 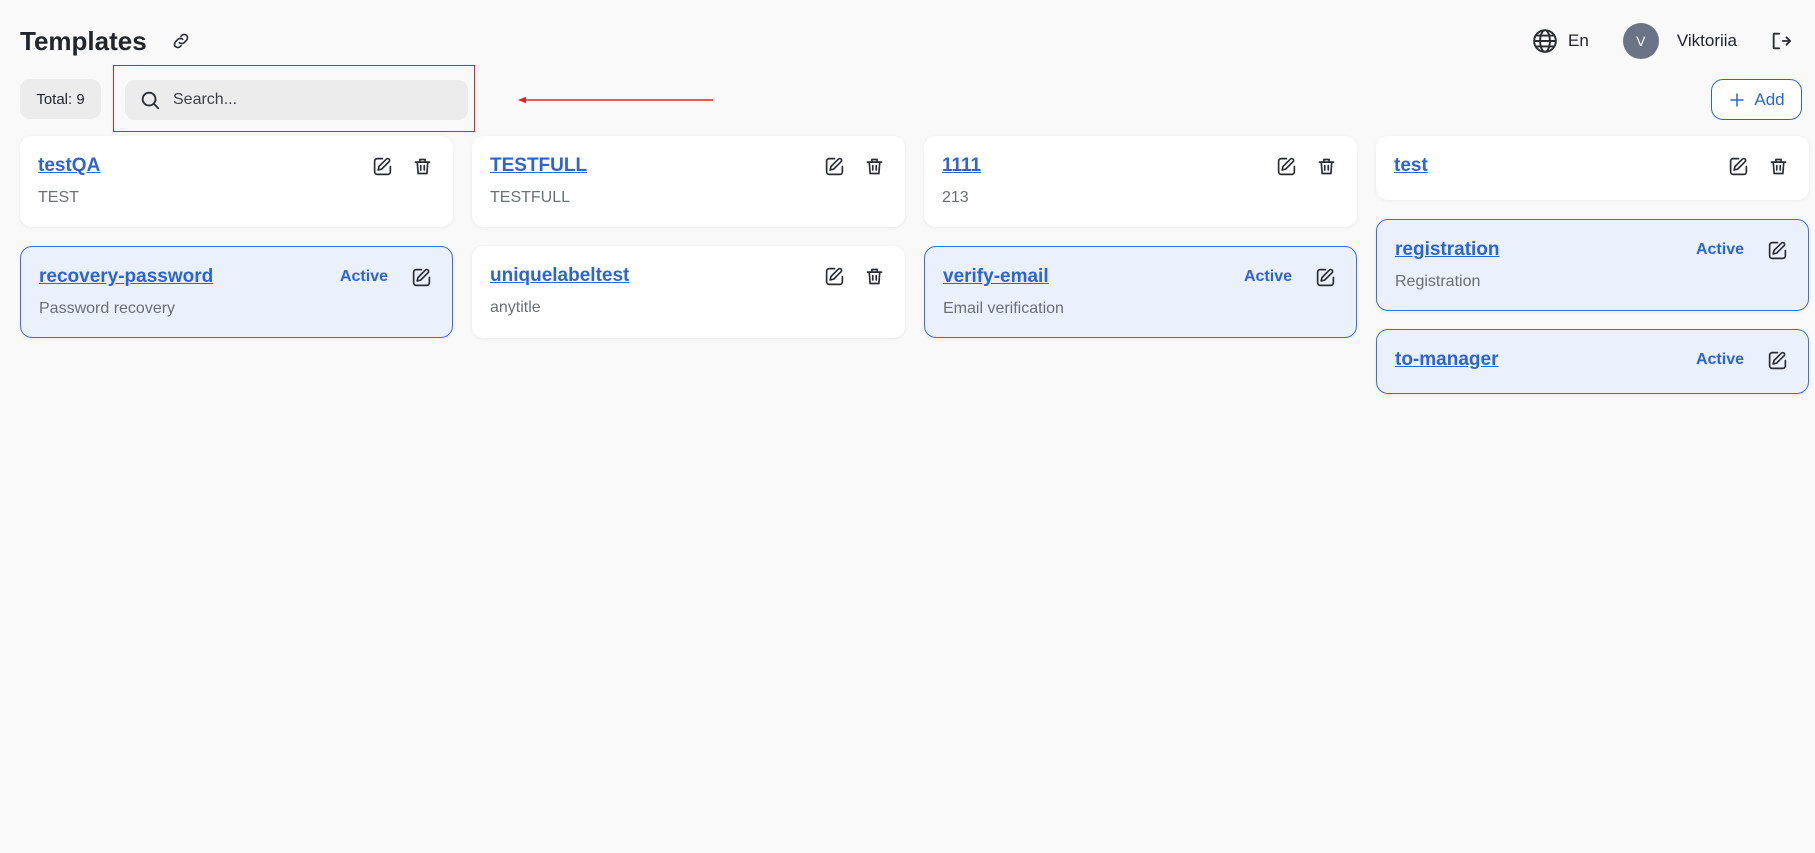 I want to click on page-header: Templates En V Viktoriia, so click(x=907, y=41).